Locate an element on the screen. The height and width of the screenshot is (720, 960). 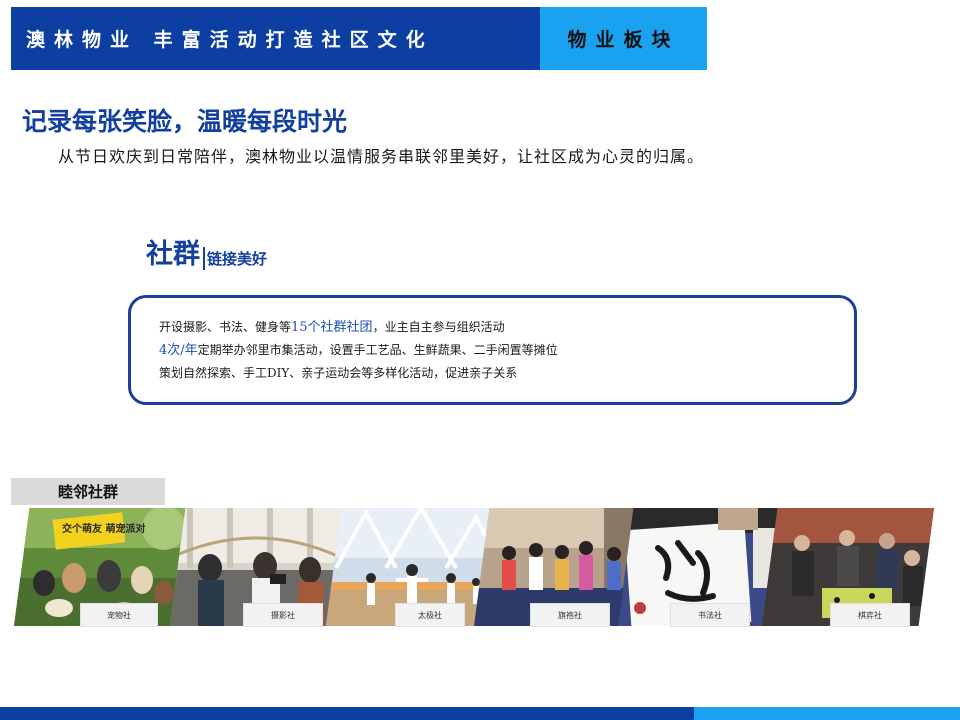
info-line-activities: 策划自然探索、手工DIY、亲子运动会等多样化活动，促进亲子关系 is located at coordinates (506, 373).